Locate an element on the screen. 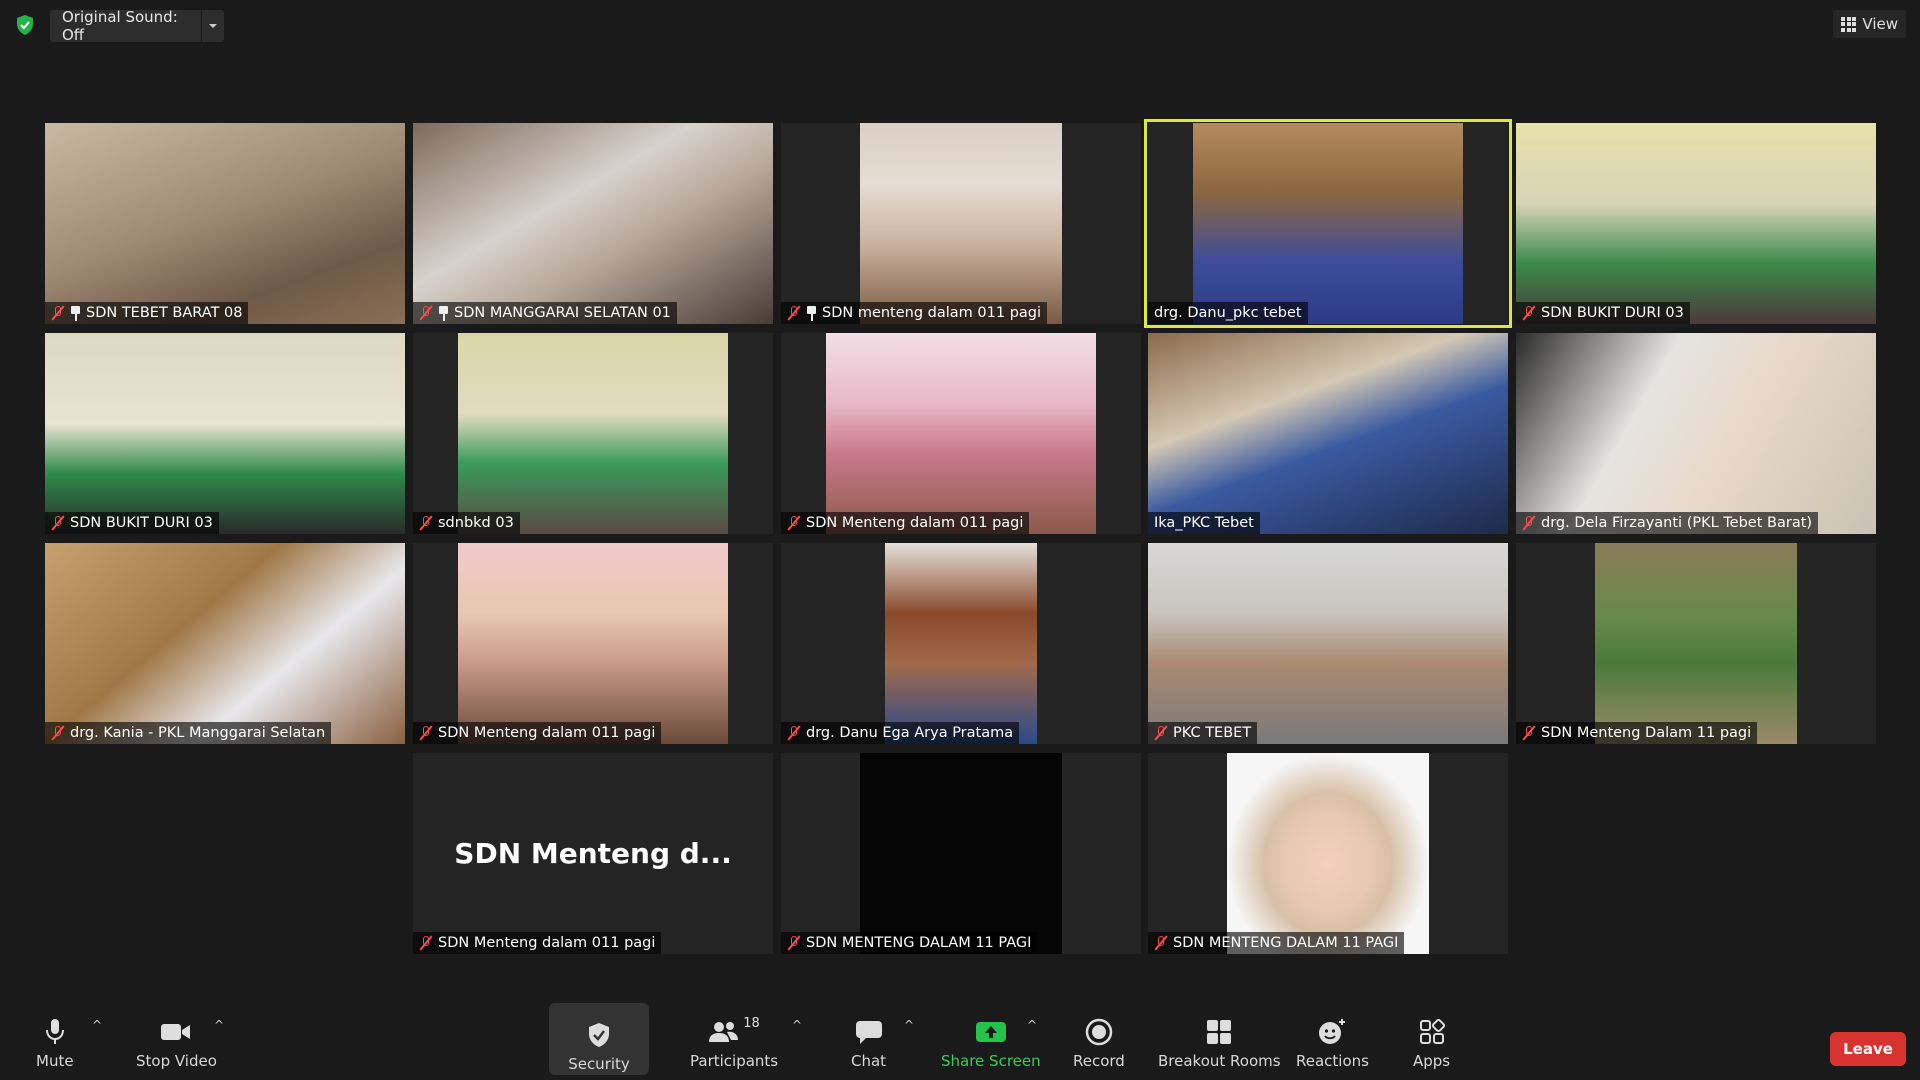  security-button: Security is located at coordinates (599, 1039).